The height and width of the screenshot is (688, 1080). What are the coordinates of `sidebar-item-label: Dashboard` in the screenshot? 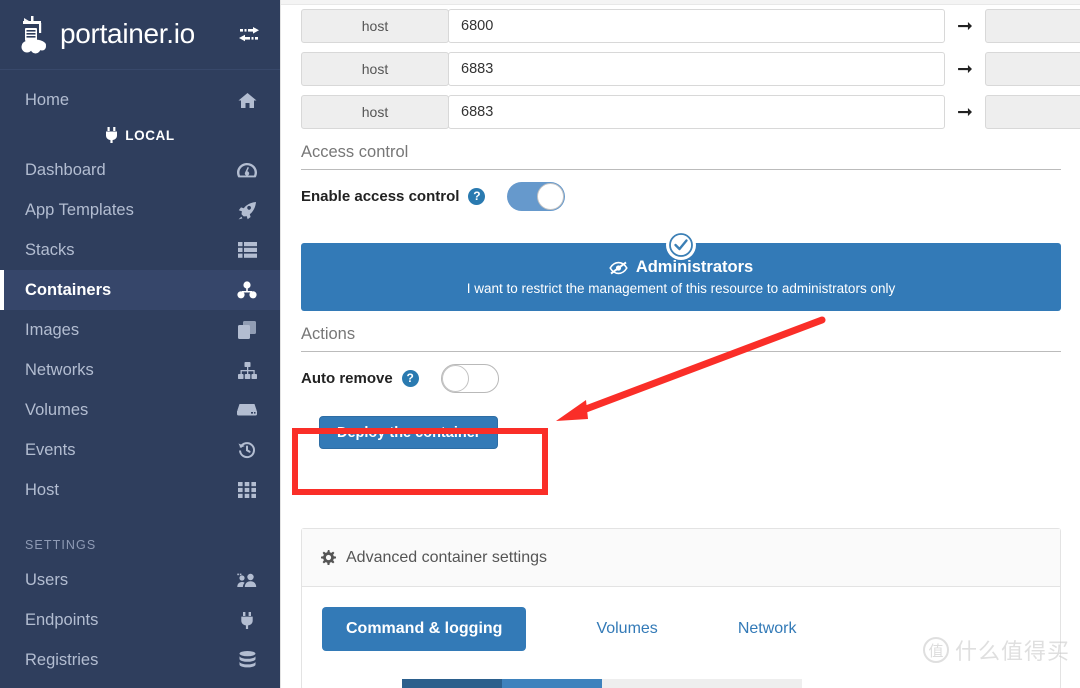 It's located at (65, 169).